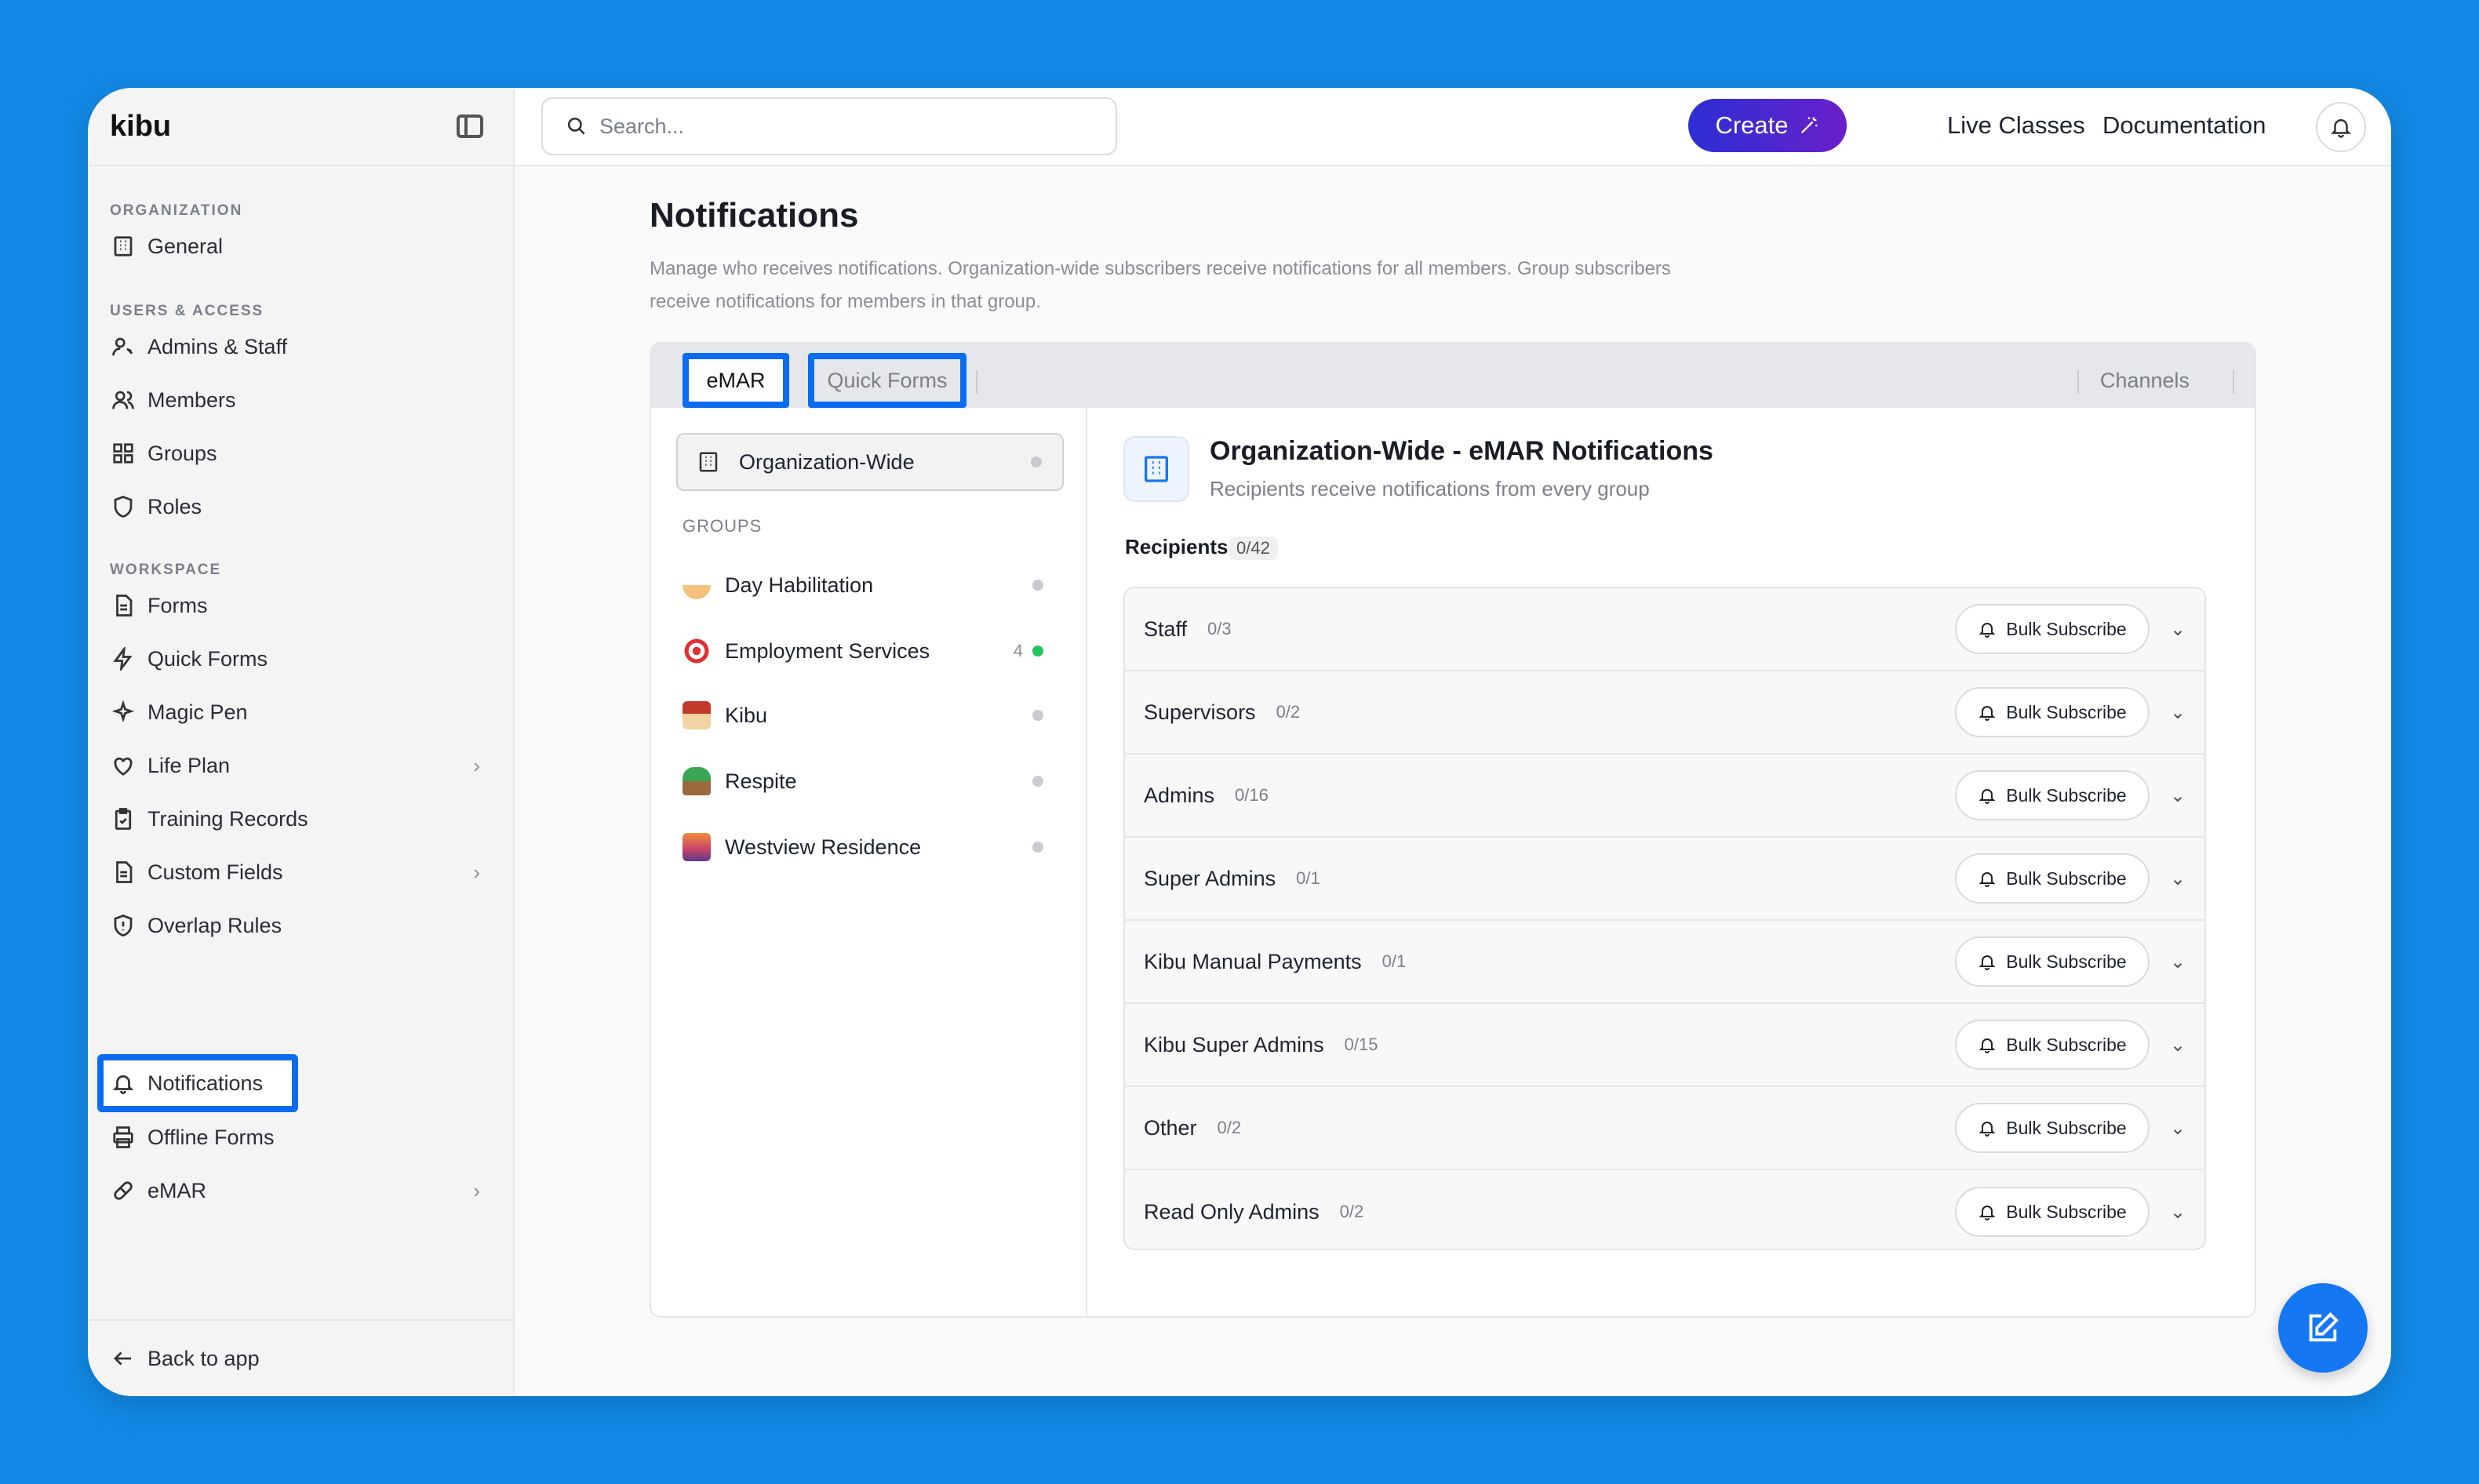 The image size is (2479, 1484). Describe the element at coordinates (1664, 879) in the screenshot. I see `role-row-super-admins: Super Admins 0/1 Bulk Subscribe ⌄` at that location.